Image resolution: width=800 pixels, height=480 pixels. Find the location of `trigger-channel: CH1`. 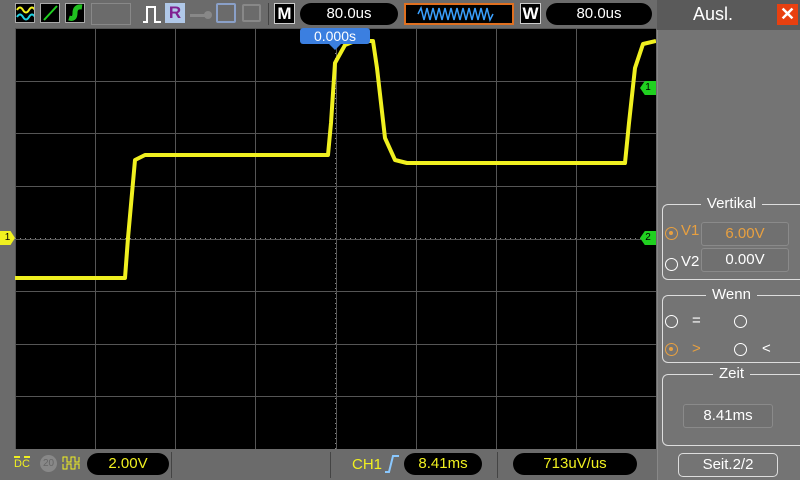

trigger-channel: CH1 is located at coordinates (367, 464).